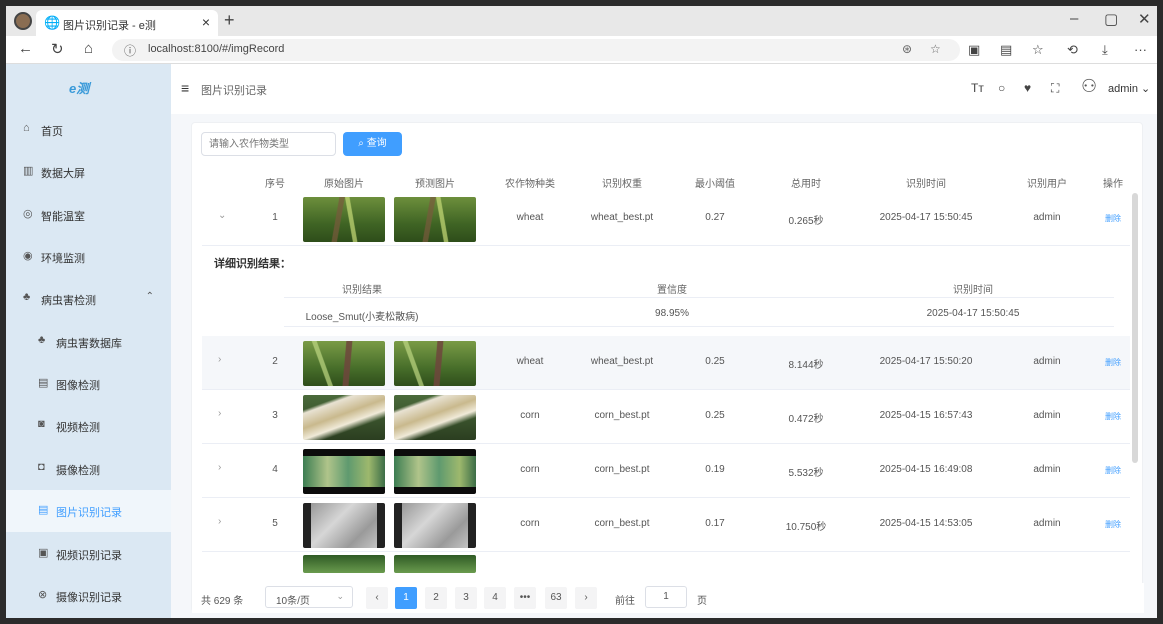 This screenshot has width=1163, height=624. What do you see at coordinates (1047, 184) in the screenshot?
I see `column-header: 识别用户` at bounding box center [1047, 184].